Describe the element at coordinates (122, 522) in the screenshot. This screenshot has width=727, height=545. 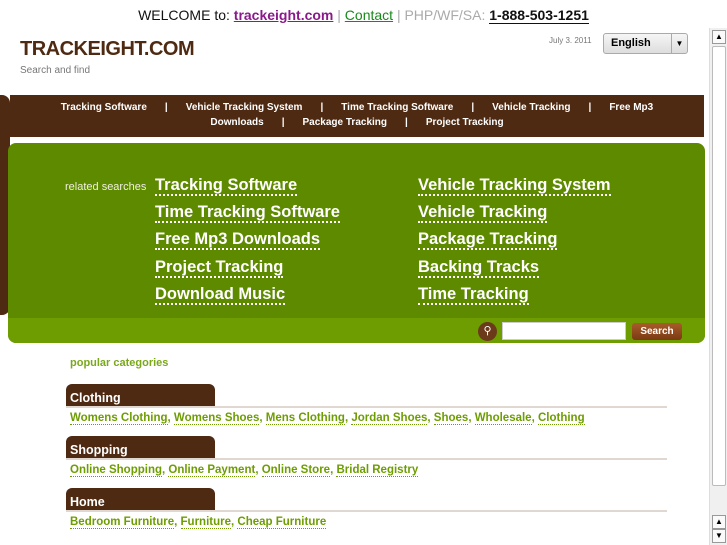
I see `category-link: Bedroom Furniture` at that location.